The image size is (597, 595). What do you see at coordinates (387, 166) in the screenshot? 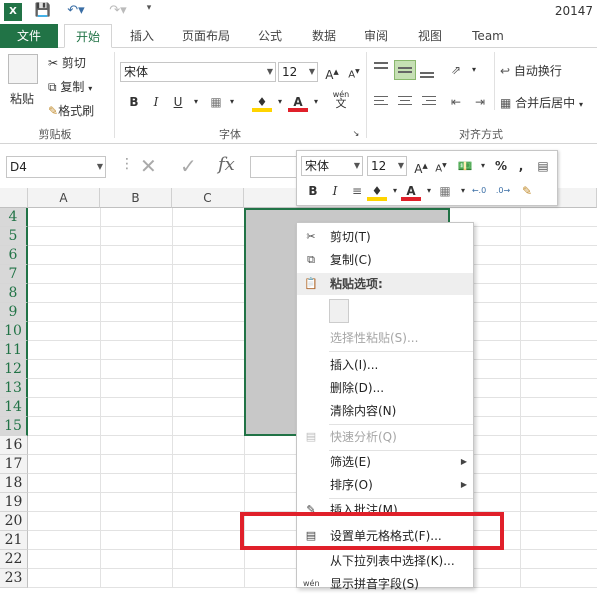
I see `mini-size-combo: 12 ▼` at bounding box center [387, 166].